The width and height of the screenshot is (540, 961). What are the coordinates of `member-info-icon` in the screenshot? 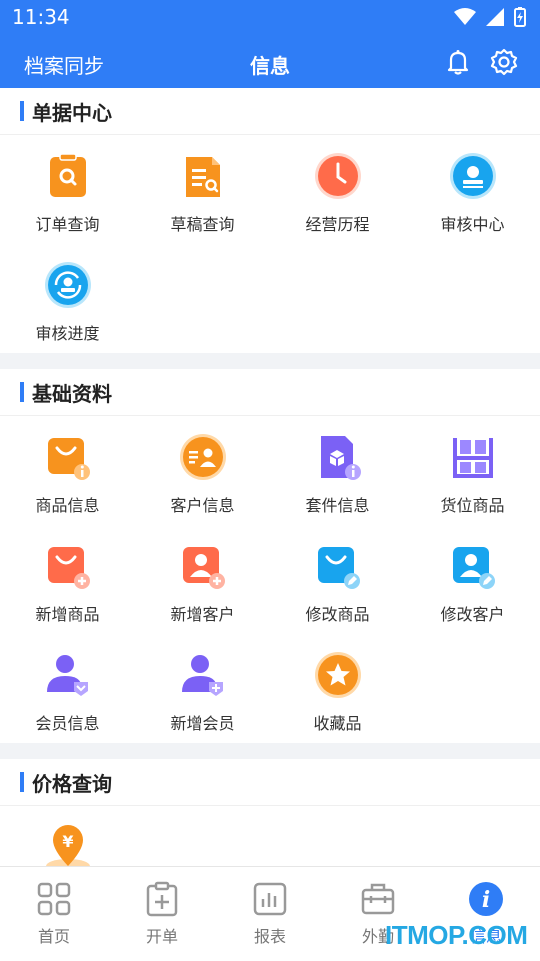 It's located at (67, 675).